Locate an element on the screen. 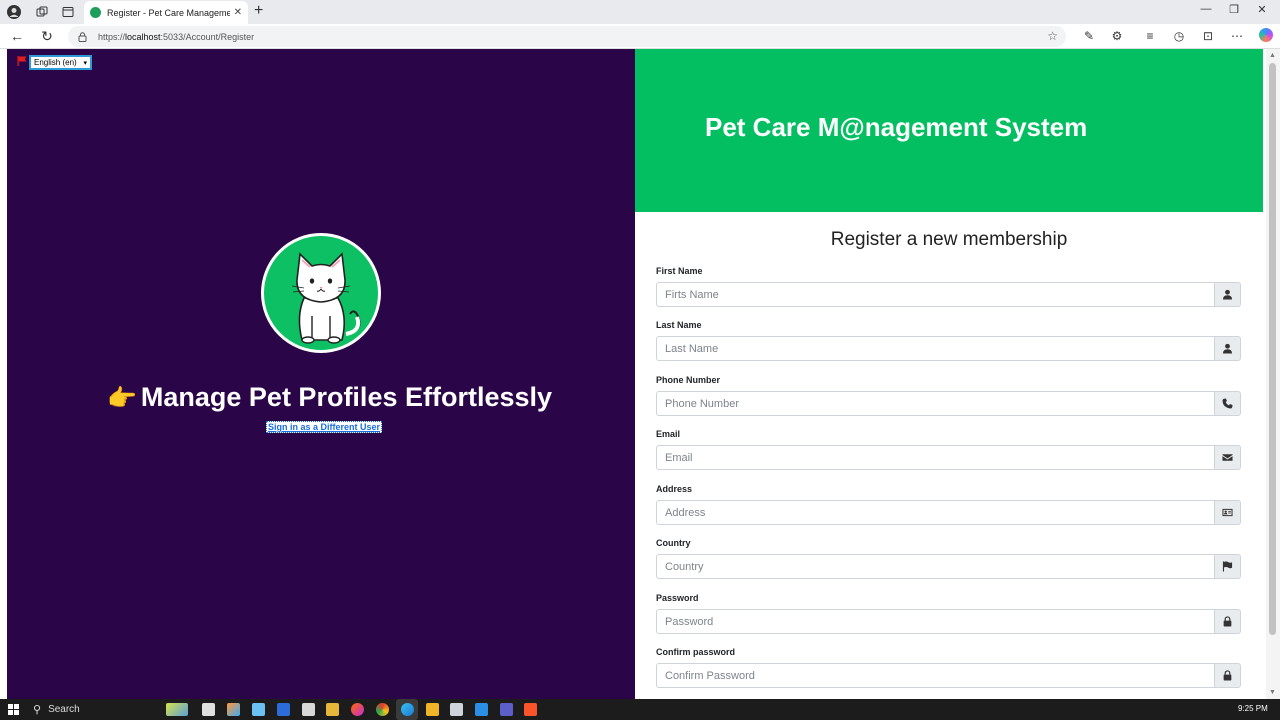 Image resolution: width=1280 pixels, height=720 pixels. country-input is located at coordinates (935, 566).